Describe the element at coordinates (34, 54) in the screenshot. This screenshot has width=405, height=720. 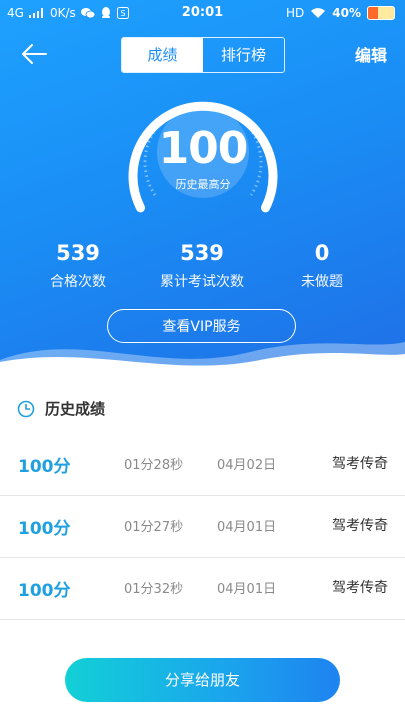
I see `back-arrow-icon` at that location.